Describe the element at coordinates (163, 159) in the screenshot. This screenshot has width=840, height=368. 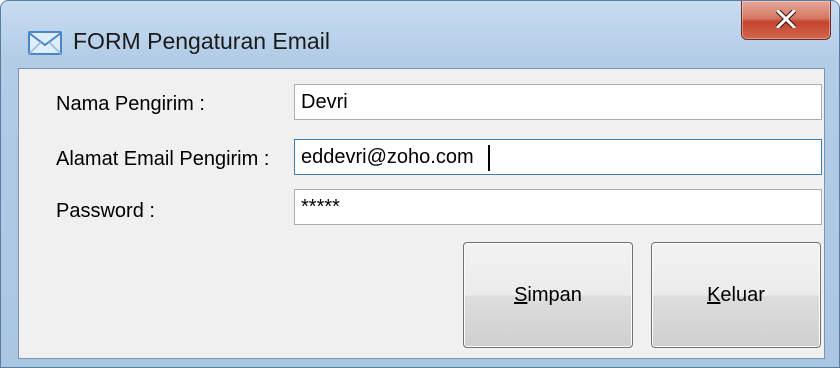
I see `sender-email-label: Alamat Email Pengirim :` at that location.